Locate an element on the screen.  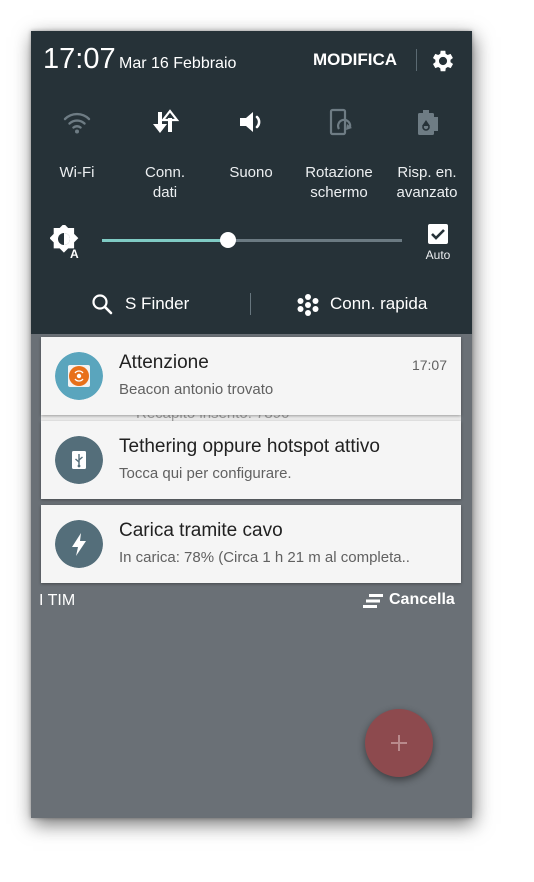
charging-bolt-icon is located at coordinates (79, 544).